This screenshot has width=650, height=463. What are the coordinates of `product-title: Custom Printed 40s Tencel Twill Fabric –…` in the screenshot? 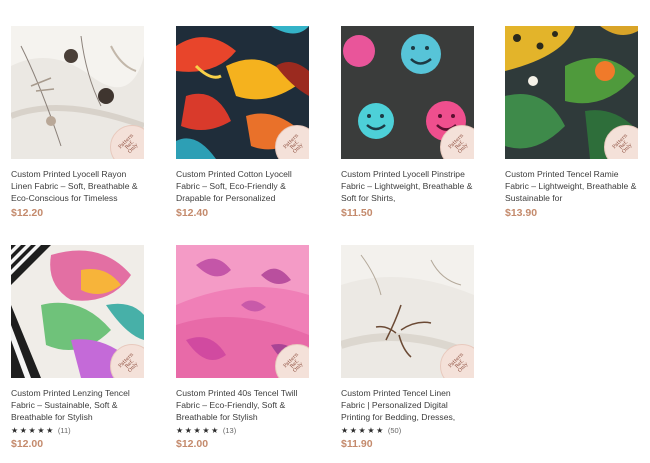 It's located at (242, 405).